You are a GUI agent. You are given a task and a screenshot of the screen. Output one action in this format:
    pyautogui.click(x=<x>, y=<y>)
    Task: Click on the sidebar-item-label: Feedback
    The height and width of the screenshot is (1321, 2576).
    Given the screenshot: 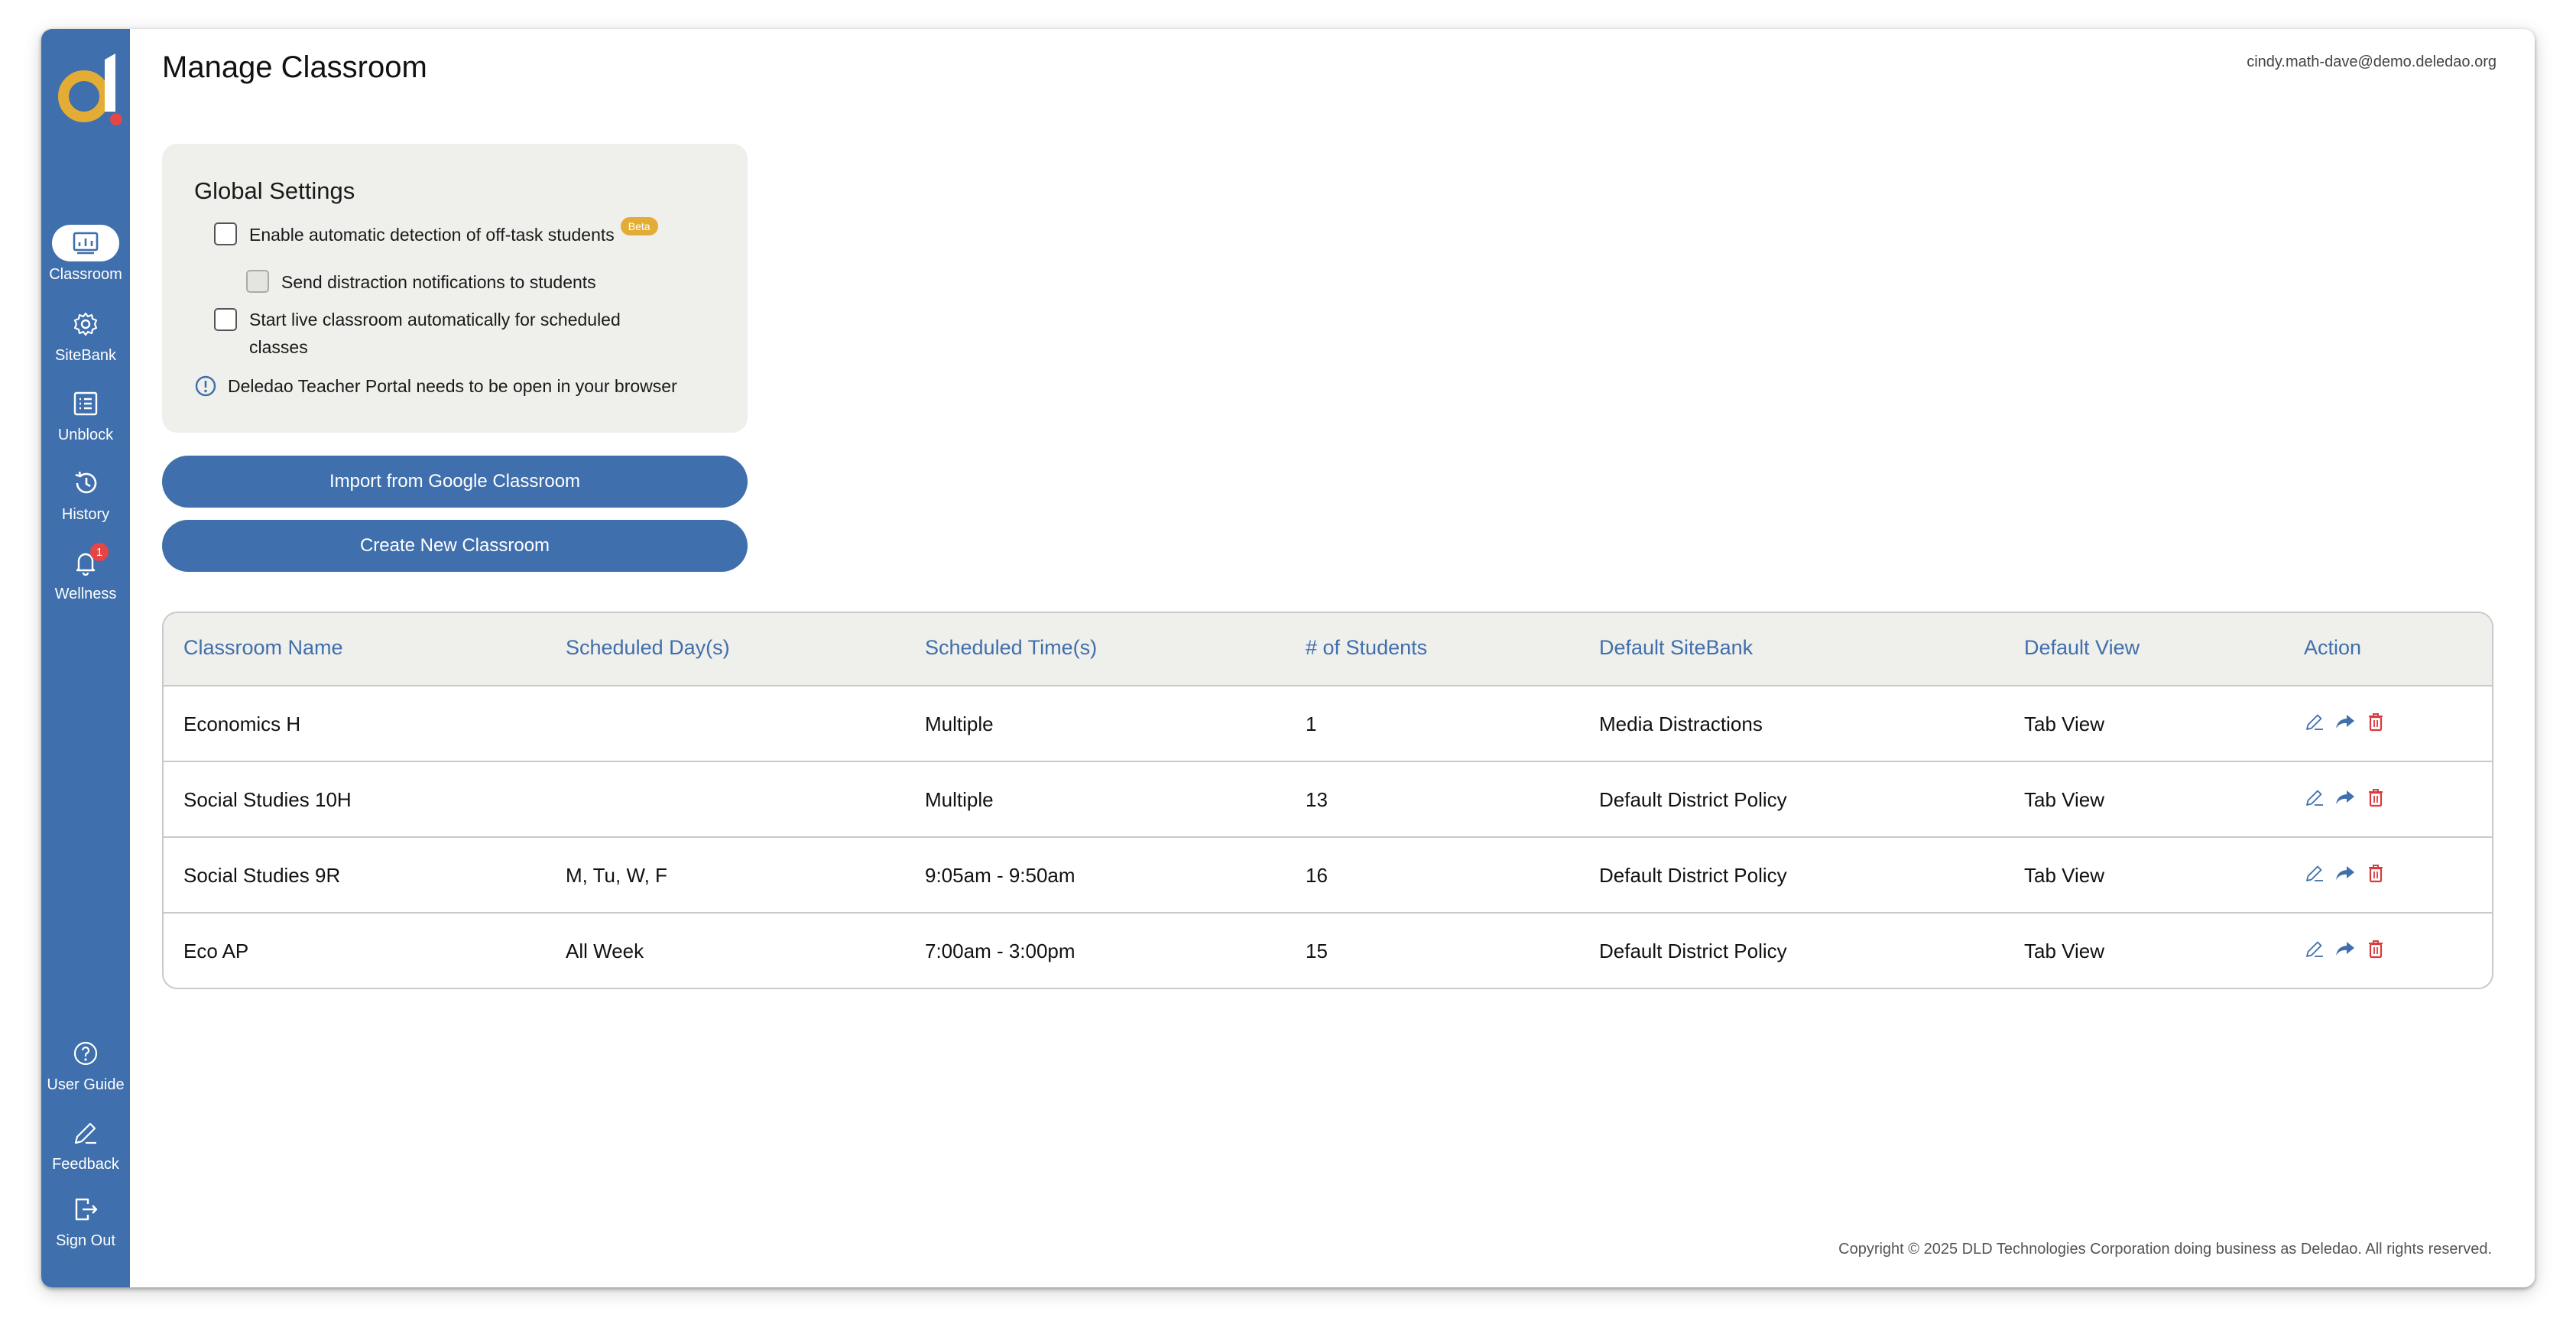 What is the action you would take?
    pyautogui.click(x=85, y=1164)
    